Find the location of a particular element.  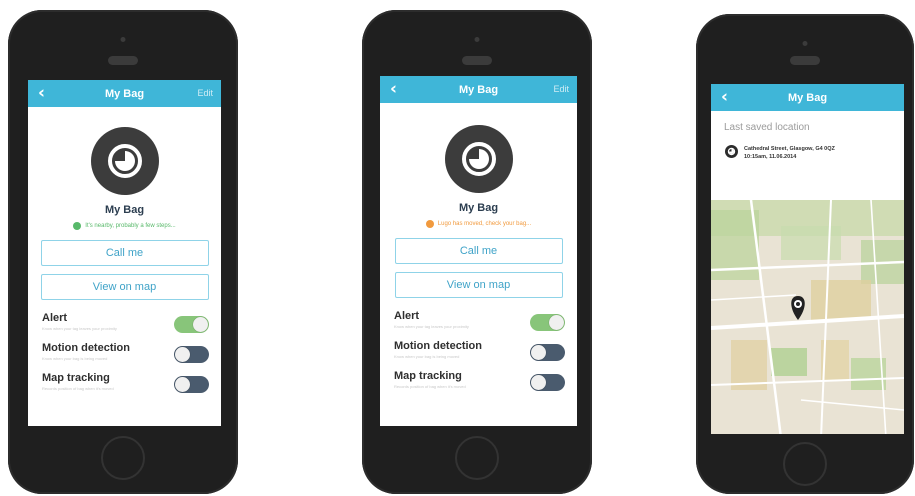

location-timestamp: 10:15am, 11.06.2014 is located at coordinates (770, 157).